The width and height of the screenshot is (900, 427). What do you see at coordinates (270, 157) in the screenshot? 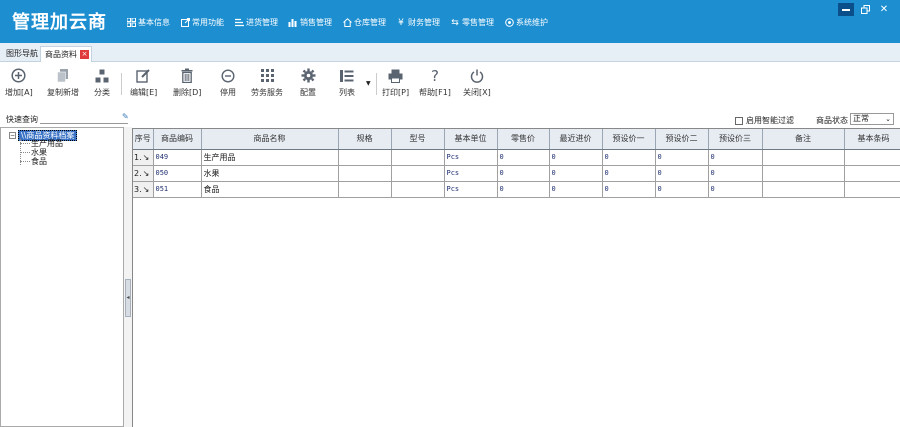
I see `cell-name: 生产用品` at bounding box center [270, 157].